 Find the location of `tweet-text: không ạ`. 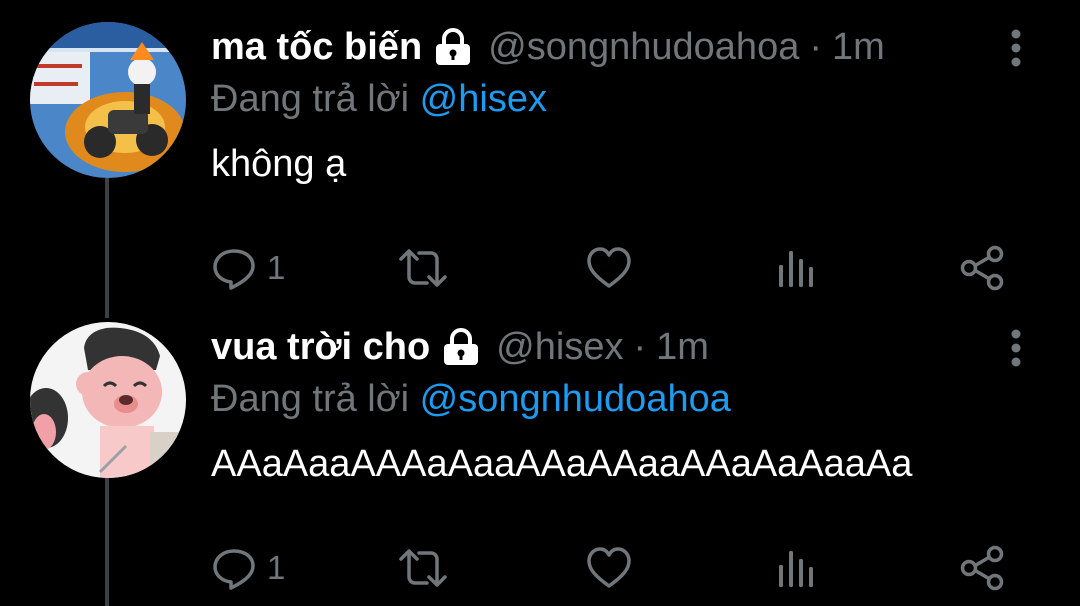

tweet-text: không ạ is located at coordinates (279, 164).